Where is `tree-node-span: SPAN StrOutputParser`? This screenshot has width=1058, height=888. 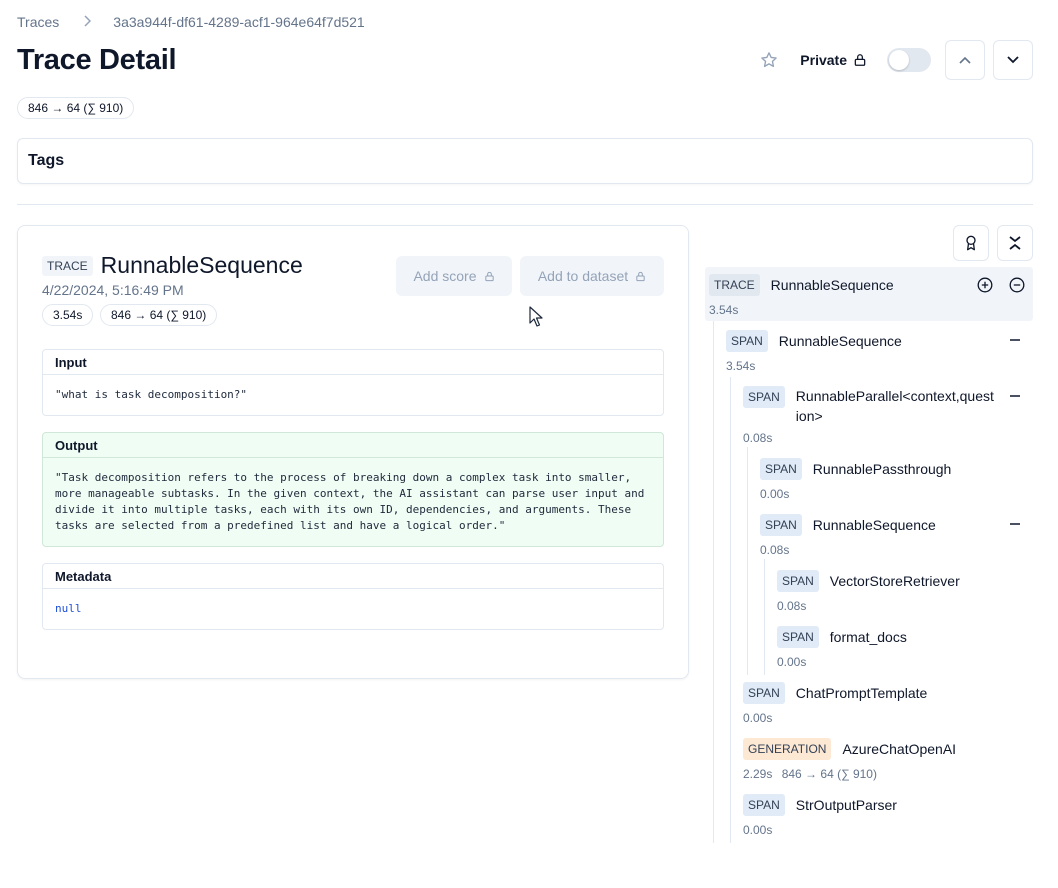 tree-node-span: SPAN StrOutputParser is located at coordinates (820, 805).